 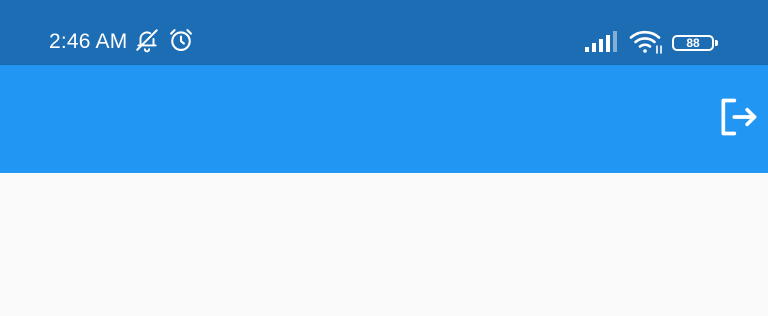 What do you see at coordinates (88, 41) in the screenshot?
I see `status-time: 2:46 AM` at bounding box center [88, 41].